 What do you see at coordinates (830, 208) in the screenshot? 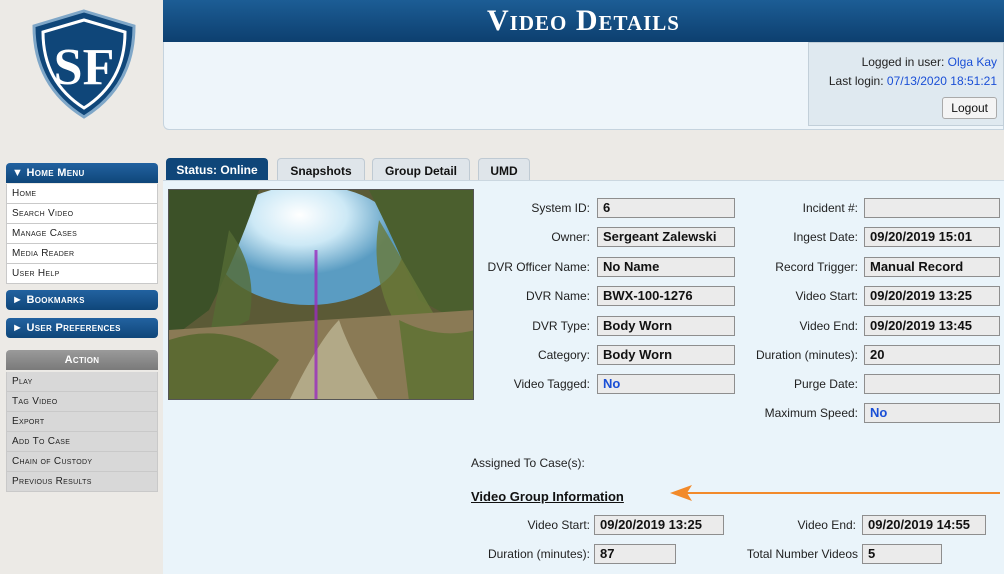
I see `incident-label: Incident #:` at bounding box center [830, 208].